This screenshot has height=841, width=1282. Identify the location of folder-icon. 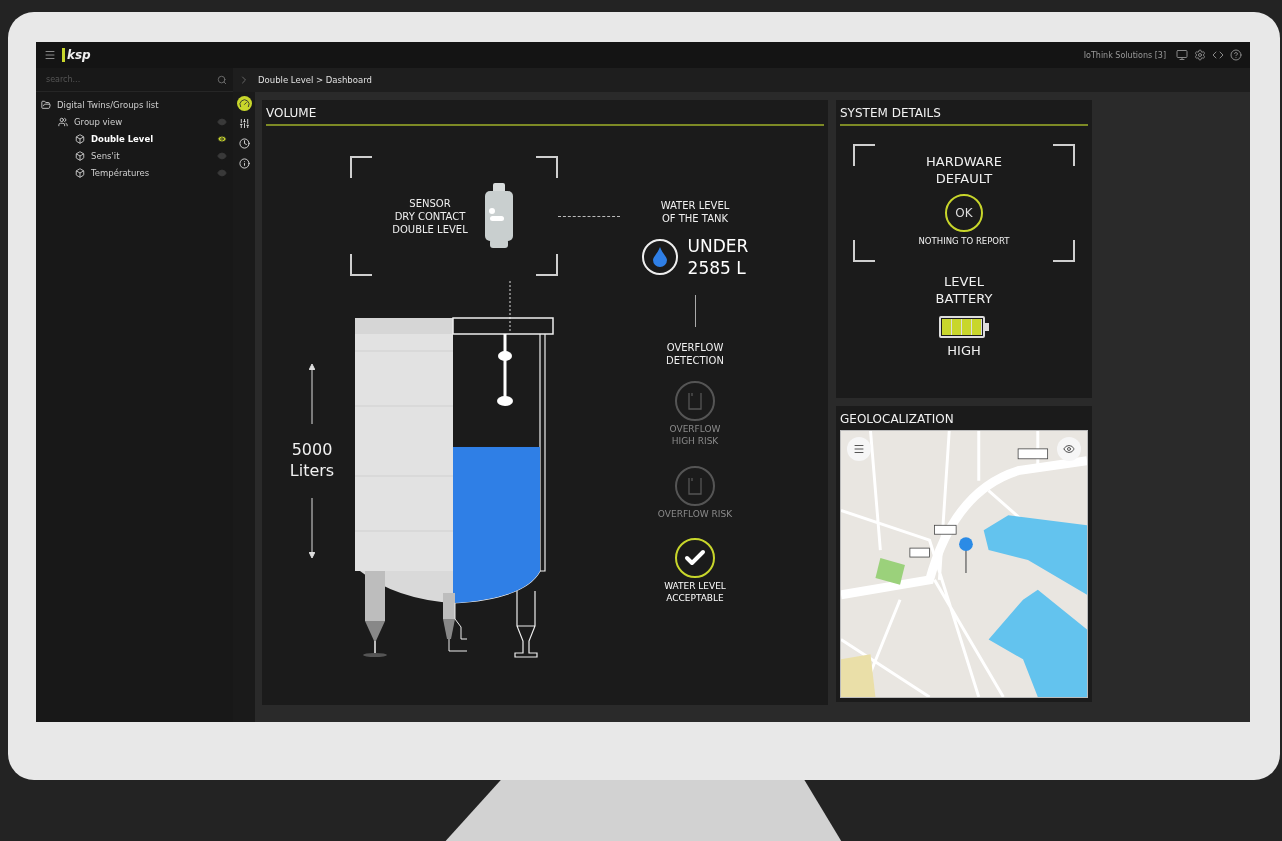
(46, 104).